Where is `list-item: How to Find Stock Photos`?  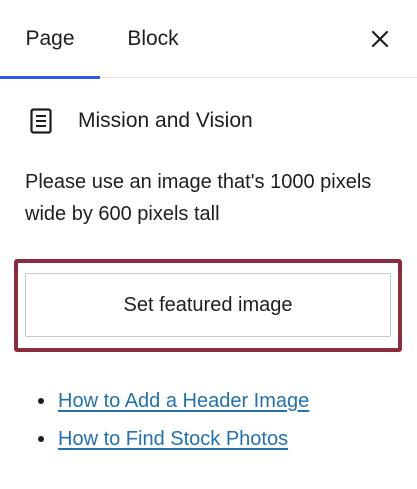
list-item: How to Find Stock Photos is located at coordinates (173, 439).